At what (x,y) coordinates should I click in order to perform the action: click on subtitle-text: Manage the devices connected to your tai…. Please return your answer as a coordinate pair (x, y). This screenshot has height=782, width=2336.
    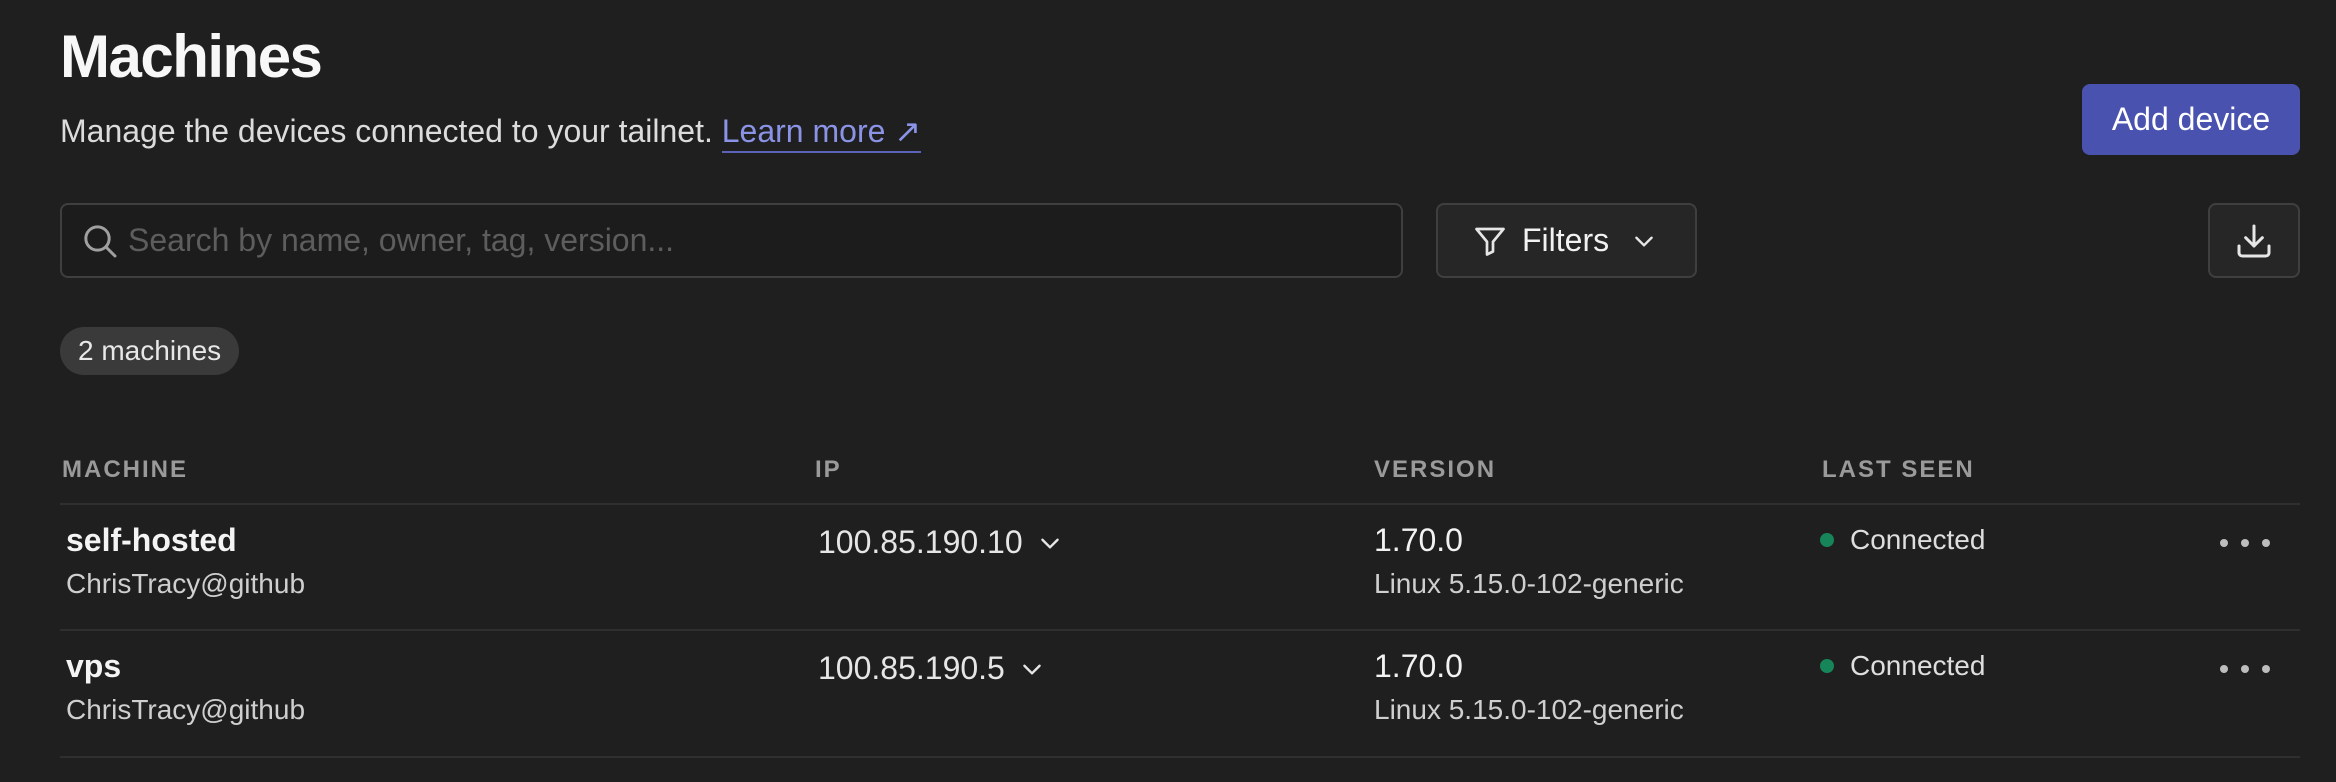
    Looking at the image, I should click on (386, 131).